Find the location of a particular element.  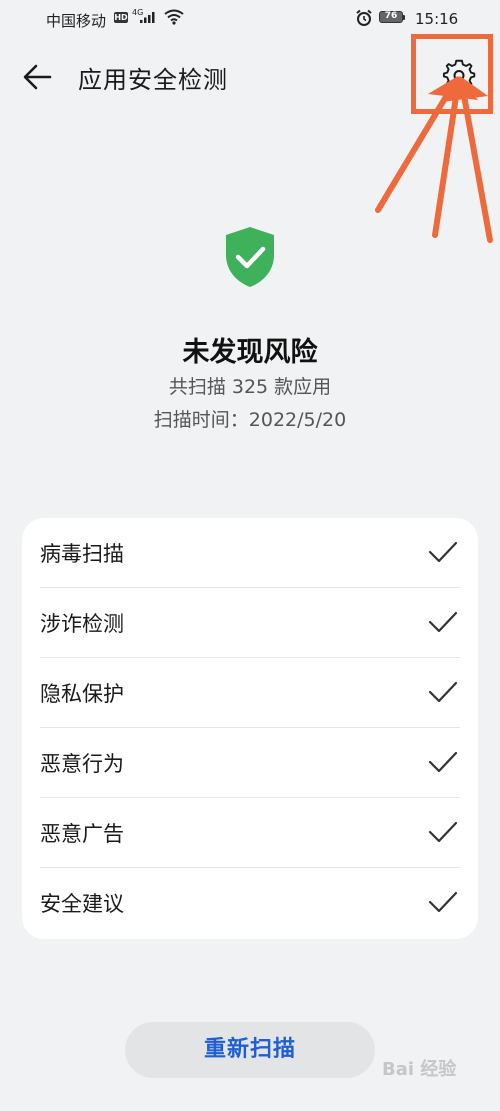

annotation-arrows is located at coordinates (434, 159).